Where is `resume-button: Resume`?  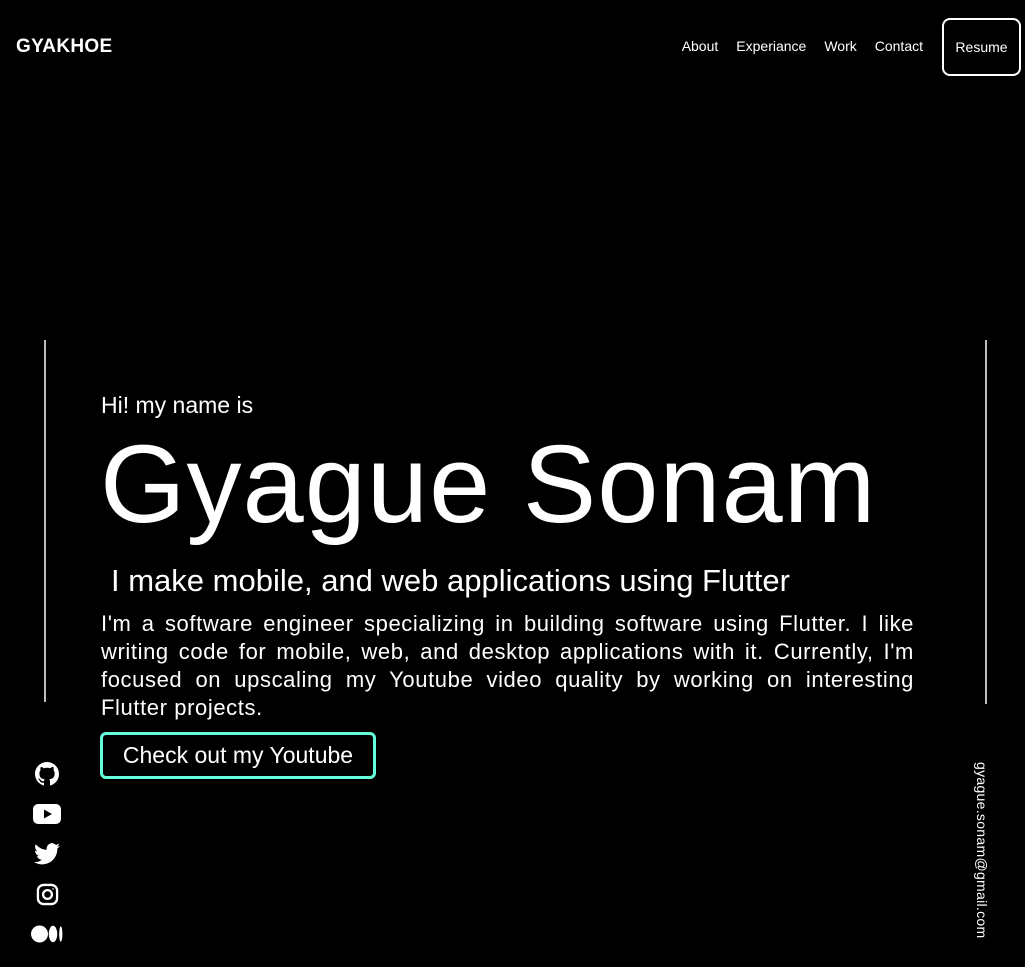
resume-button: Resume is located at coordinates (981, 47).